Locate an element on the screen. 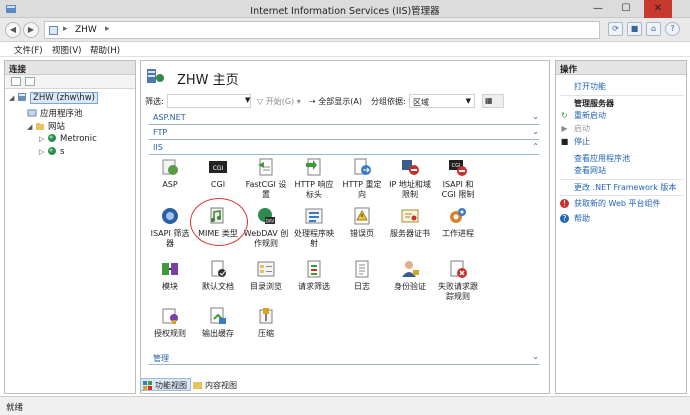  feature-fastcgi: FastCGI 设置 is located at coordinates (266, 178).